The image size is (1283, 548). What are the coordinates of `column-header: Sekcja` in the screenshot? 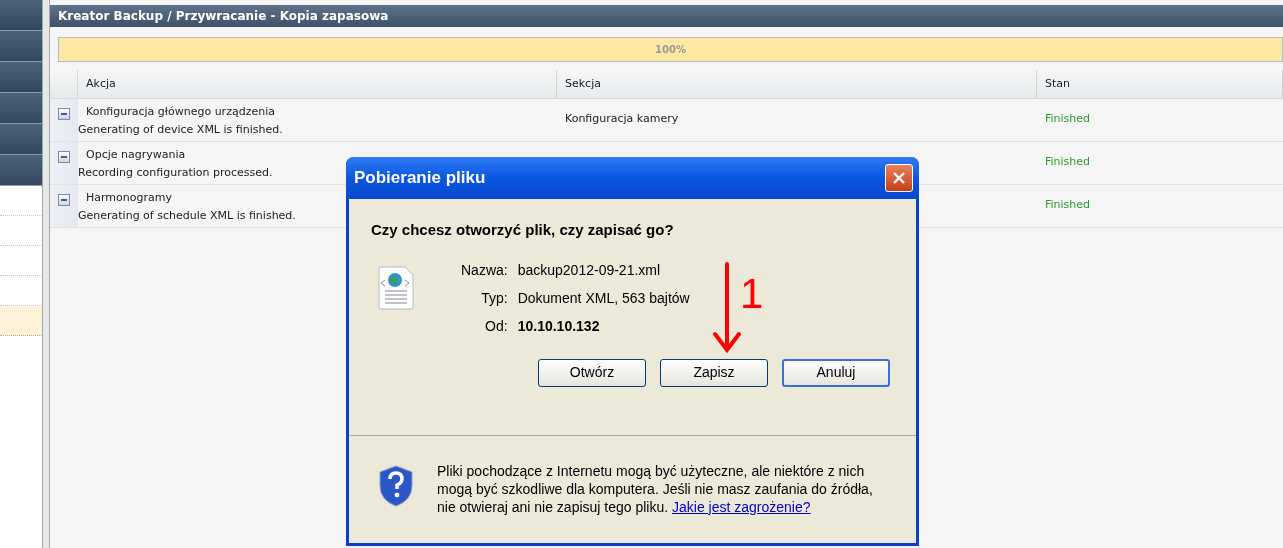 It's located at (797, 84).